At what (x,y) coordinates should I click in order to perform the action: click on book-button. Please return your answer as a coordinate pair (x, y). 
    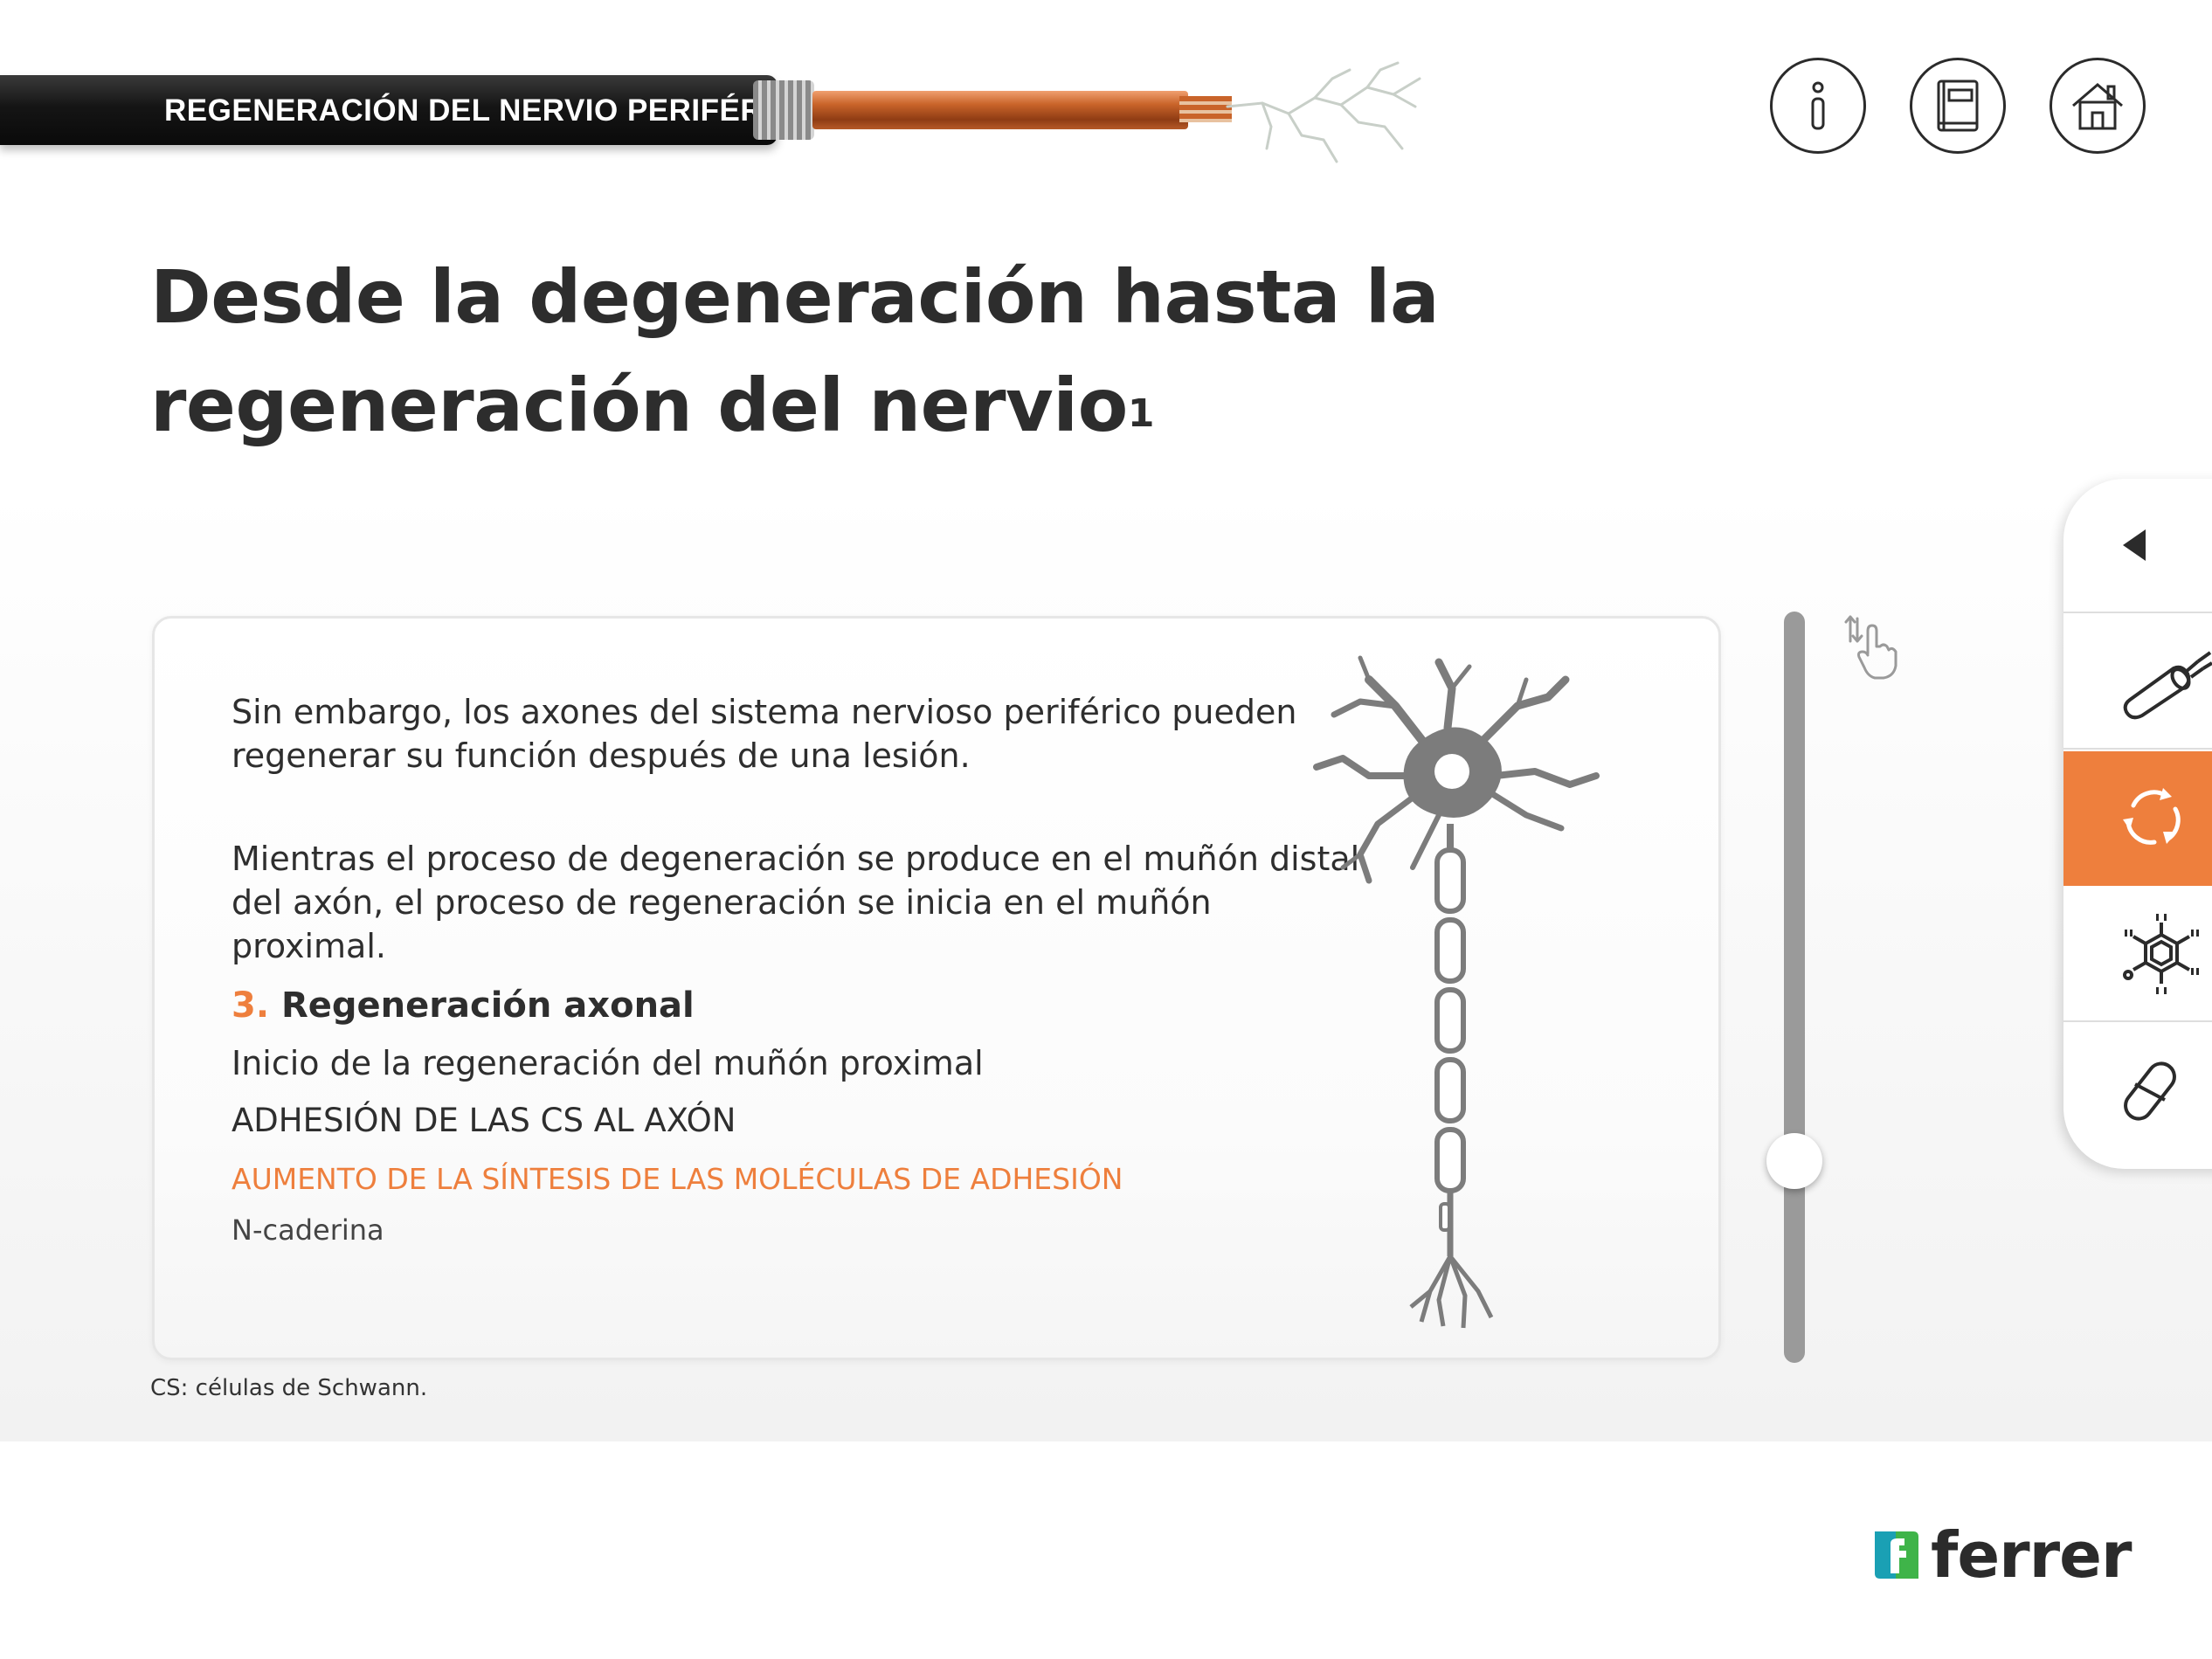
    Looking at the image, I should click on (1958, 106).